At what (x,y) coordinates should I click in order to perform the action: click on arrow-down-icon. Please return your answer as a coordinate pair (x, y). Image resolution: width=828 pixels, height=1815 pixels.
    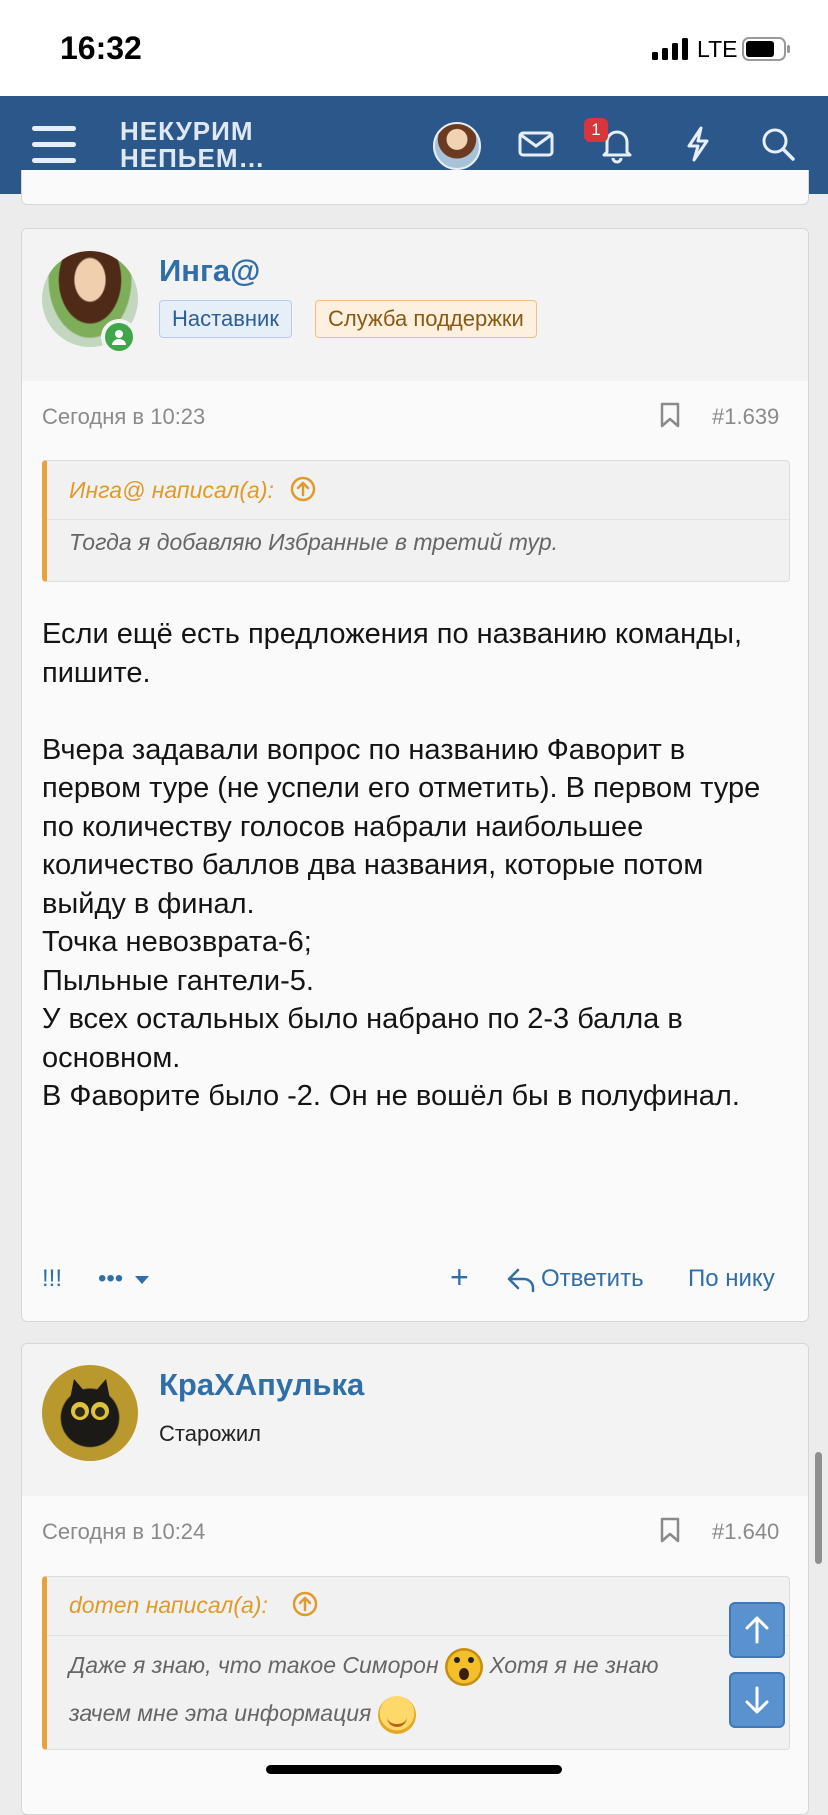
    Looking at the image, I should click on (757, 1700).